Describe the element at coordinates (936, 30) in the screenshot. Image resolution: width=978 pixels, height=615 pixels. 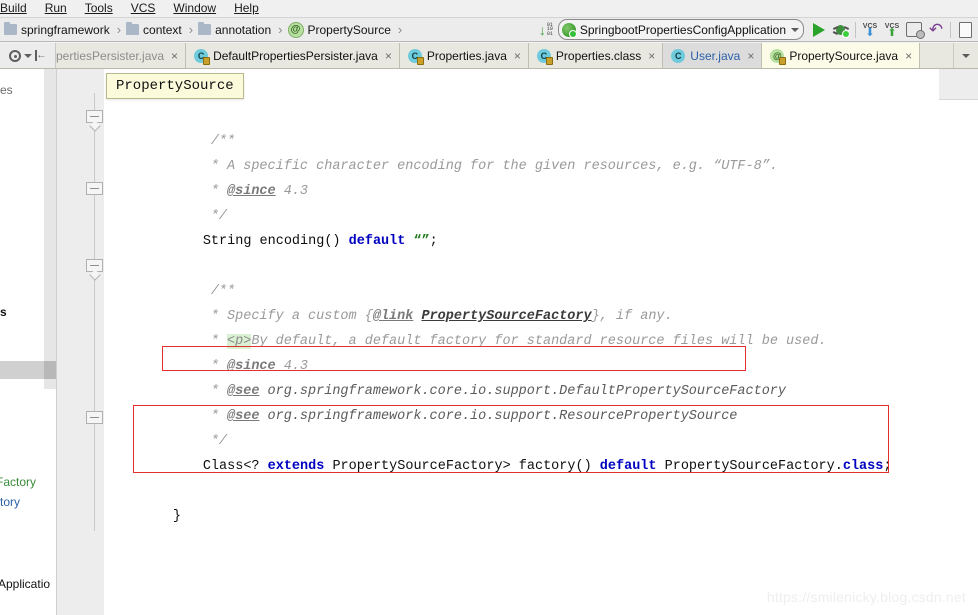
I see `undo-button: ↶` at that location.